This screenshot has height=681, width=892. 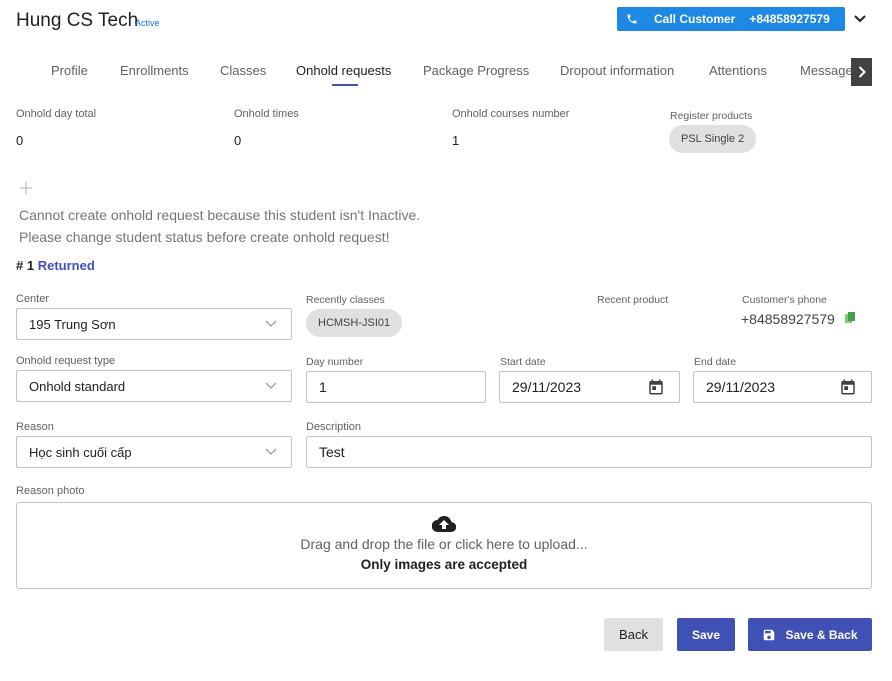 I want to click on onhold-times-label: Onhold times, so click(x=266, y=114).